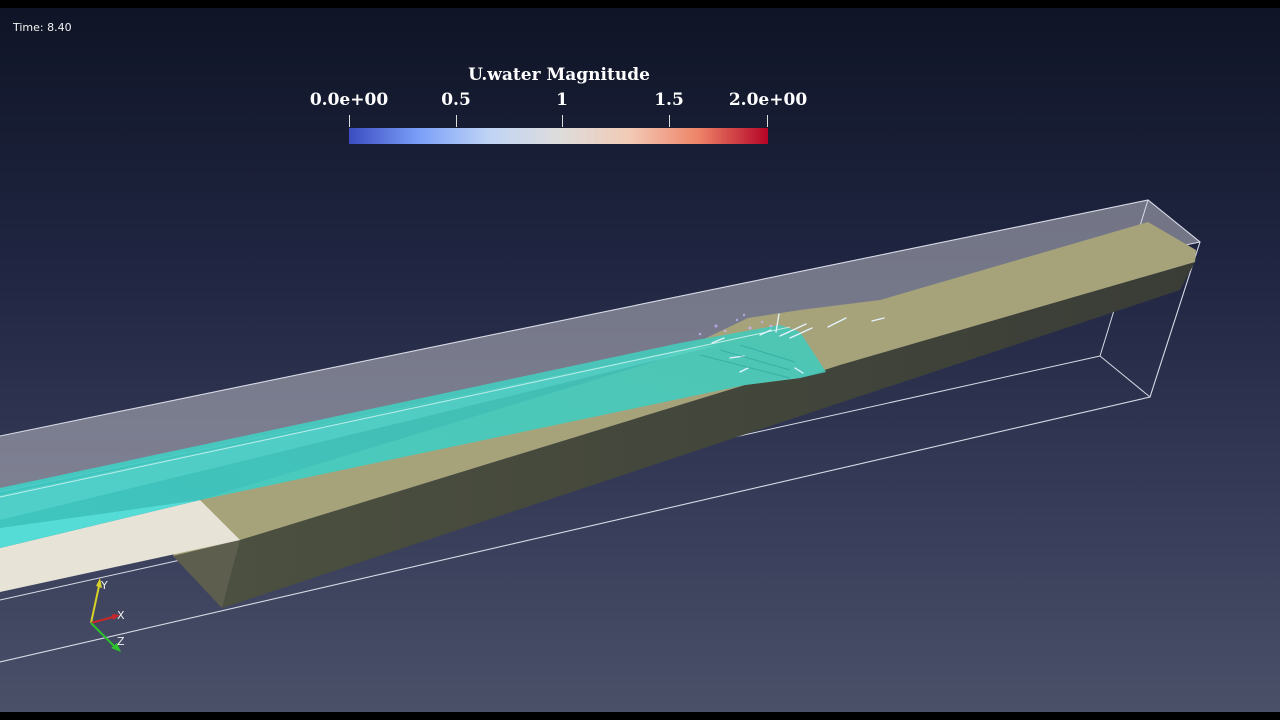 This screenshot has width=1280, height=720. I want to click on y-axis-line, so click(95, 604).